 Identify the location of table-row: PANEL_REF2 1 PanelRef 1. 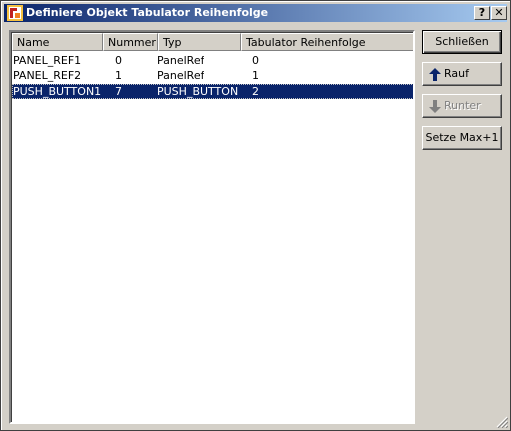
(212, 75).